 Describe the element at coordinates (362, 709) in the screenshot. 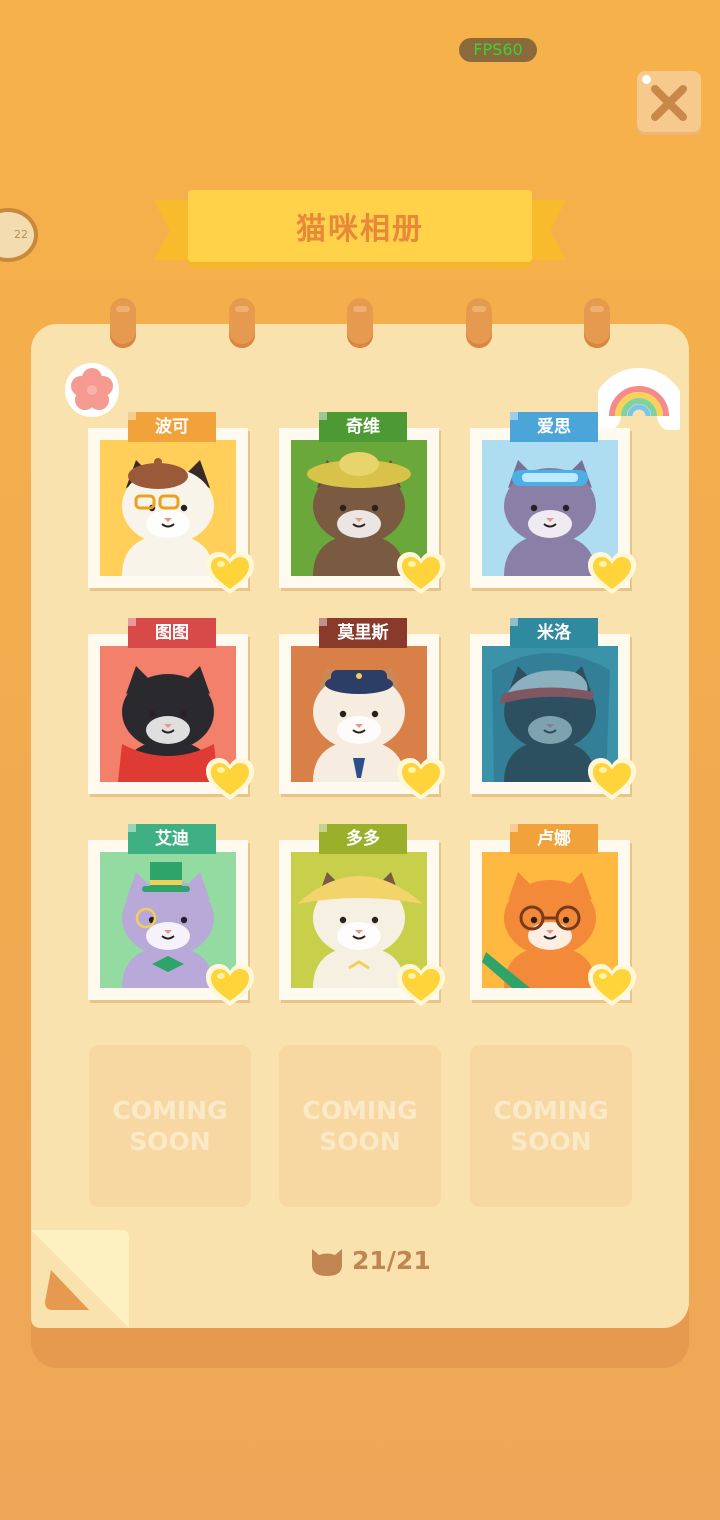

I see `cat-card: 莫里斯` at that location.